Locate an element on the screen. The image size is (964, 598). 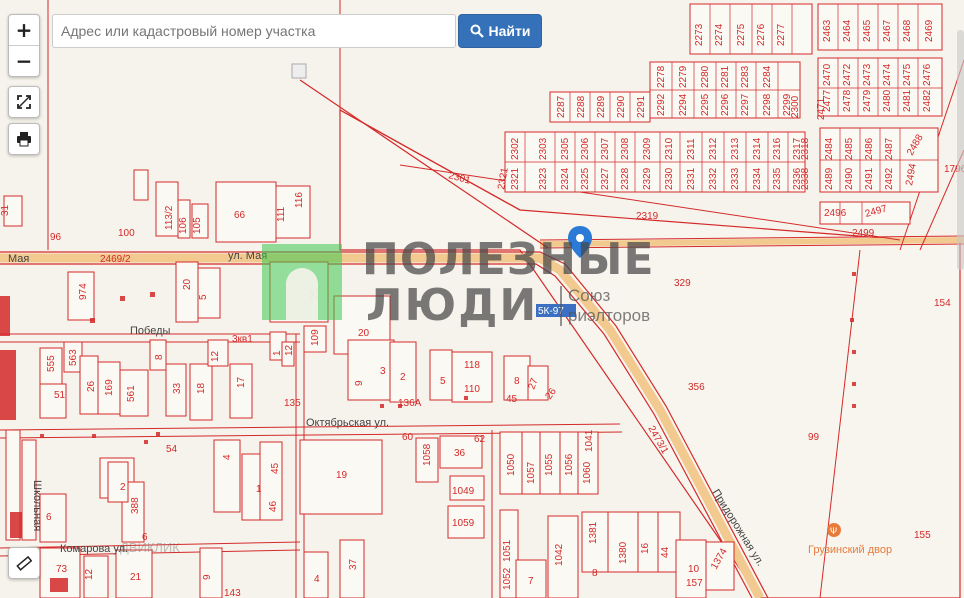
svg-text: 2464 is located at coordinates (847, 30).